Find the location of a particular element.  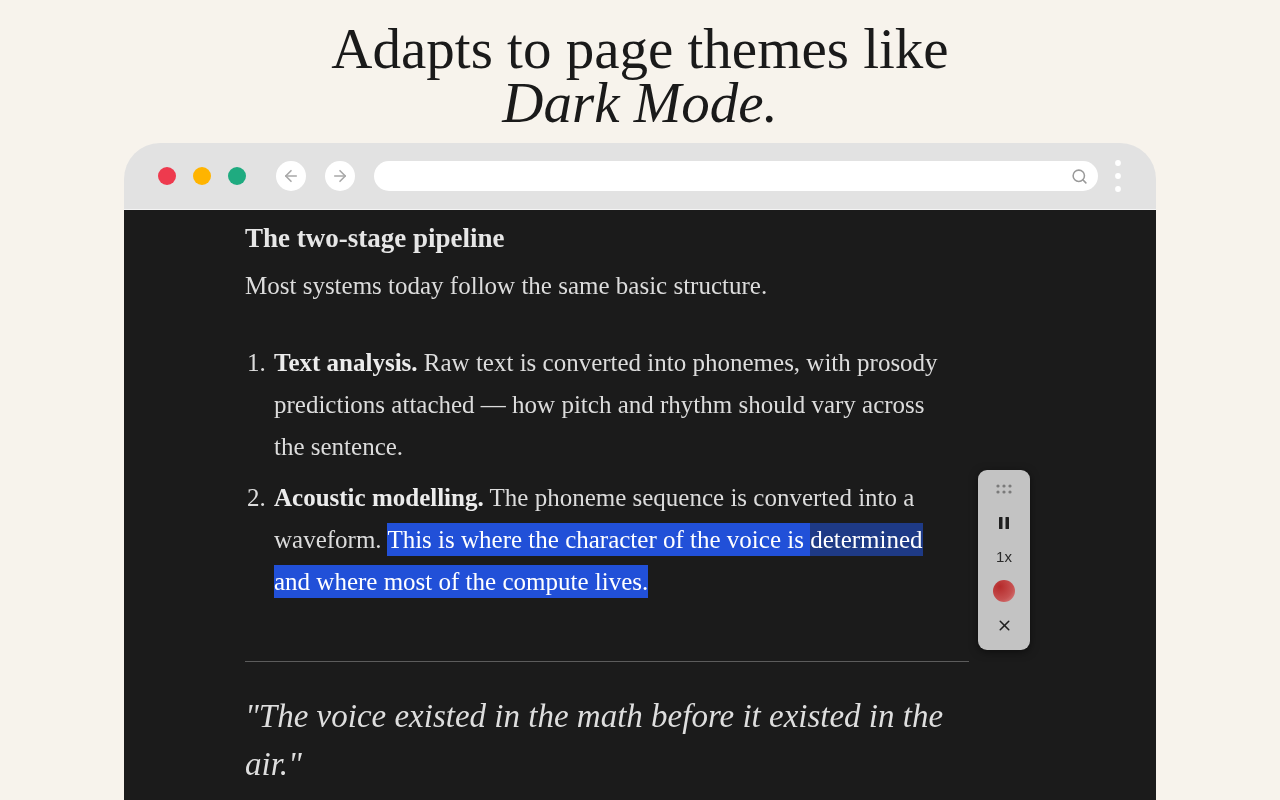

back-button is located at coordinates (291, 176).